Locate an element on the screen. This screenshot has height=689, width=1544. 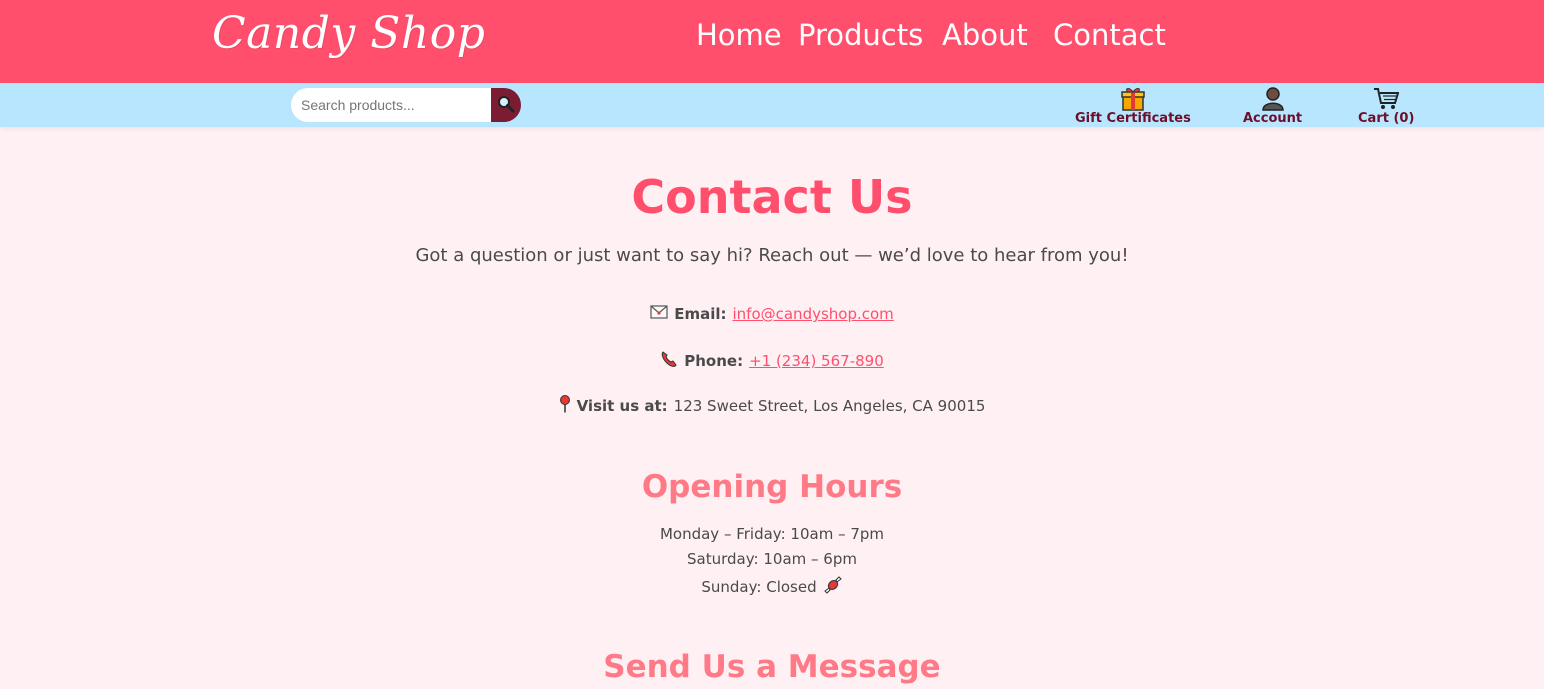
utility-bar: Gift Certificates Account Cart (0) is located at coordinates (772, 105).